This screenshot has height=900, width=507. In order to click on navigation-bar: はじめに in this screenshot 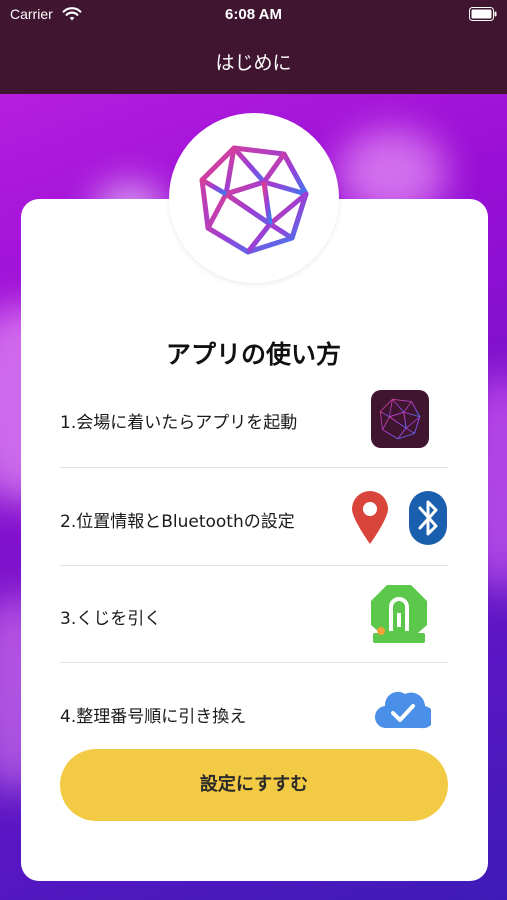, I will do `click(253, 62)`.